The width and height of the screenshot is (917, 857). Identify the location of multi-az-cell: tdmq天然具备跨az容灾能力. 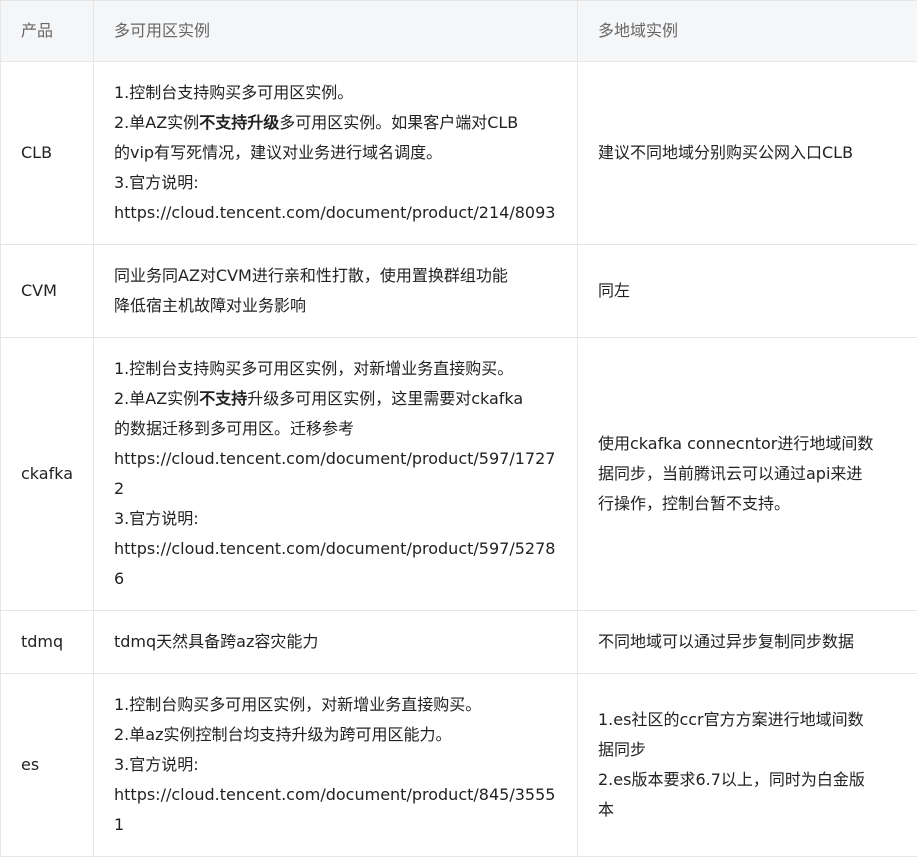
(336, 642).